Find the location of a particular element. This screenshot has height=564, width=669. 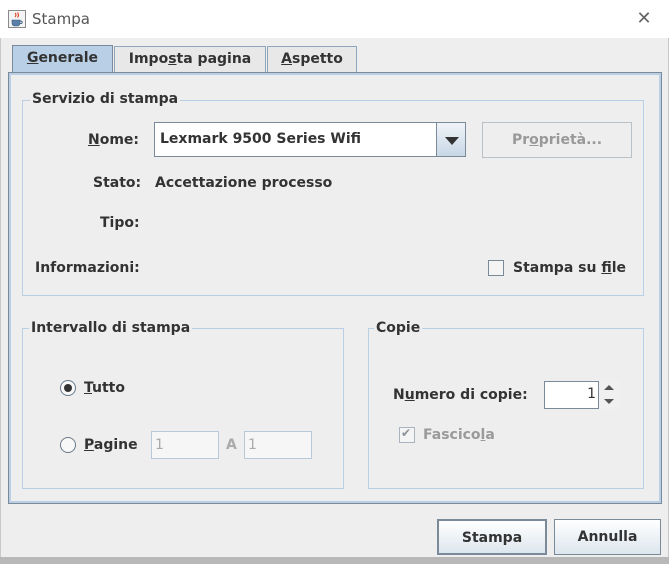

pages-label: Pagine is located at coordinates (111, 445).